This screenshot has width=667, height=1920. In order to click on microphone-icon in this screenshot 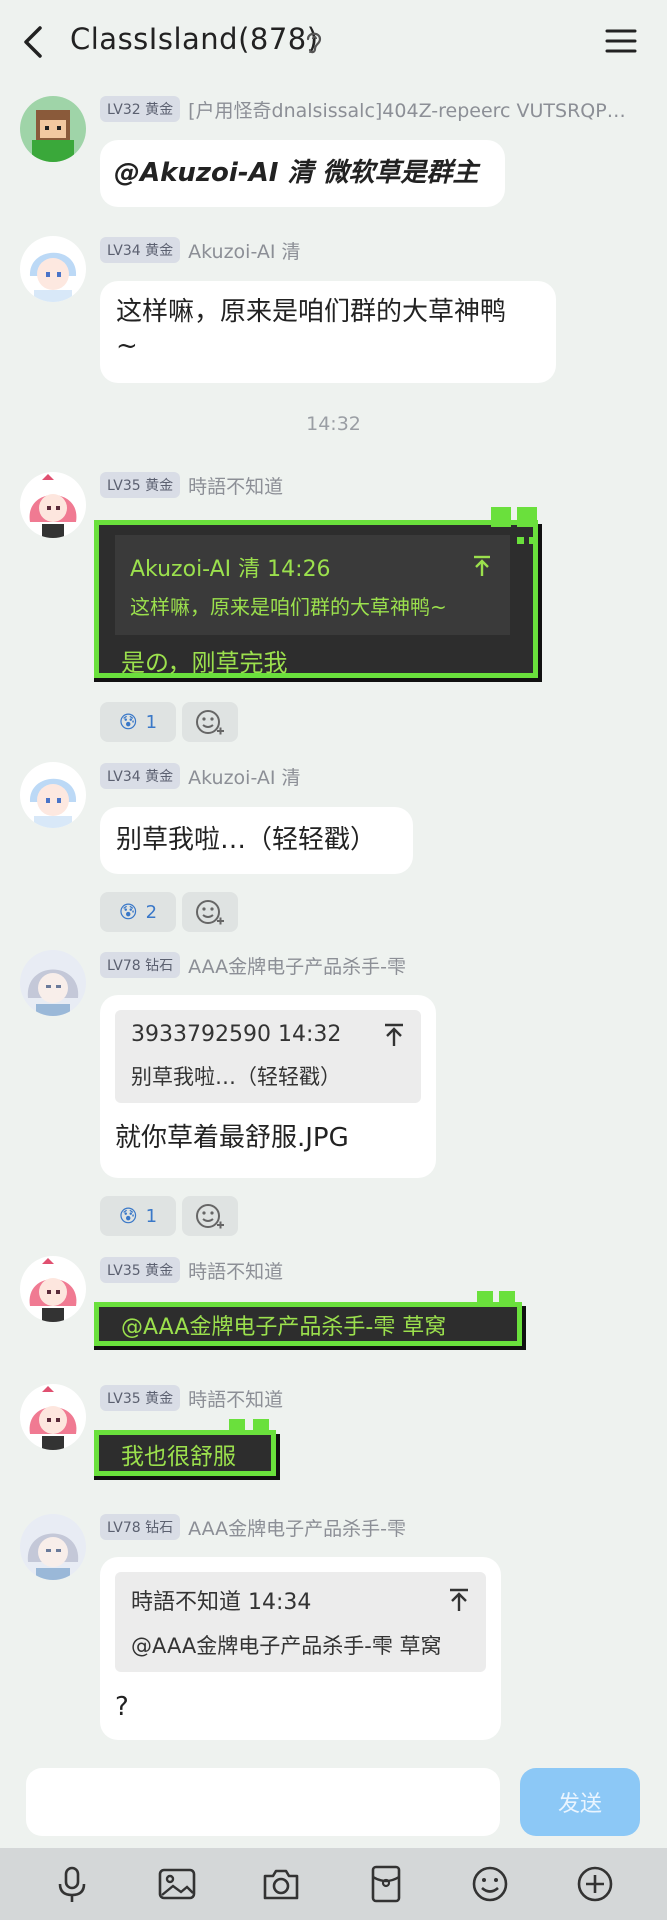, I will do `click(72, 1884)`.